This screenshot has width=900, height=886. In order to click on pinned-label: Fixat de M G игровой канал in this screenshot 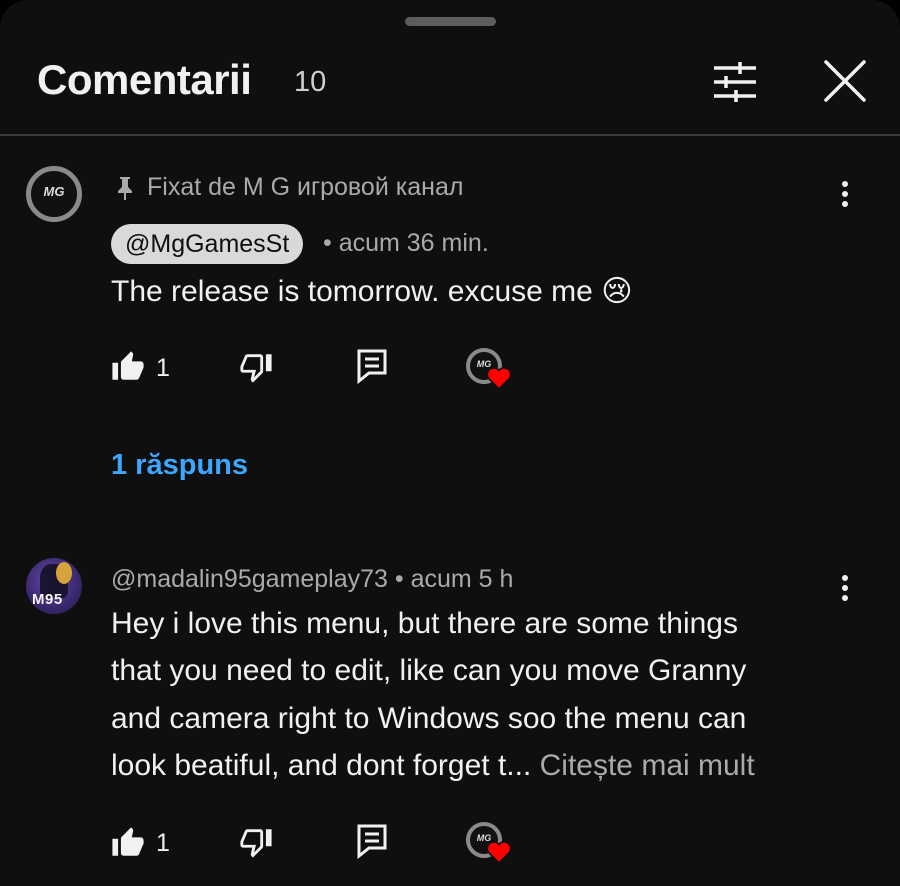, I will do `click(305, 187)`.